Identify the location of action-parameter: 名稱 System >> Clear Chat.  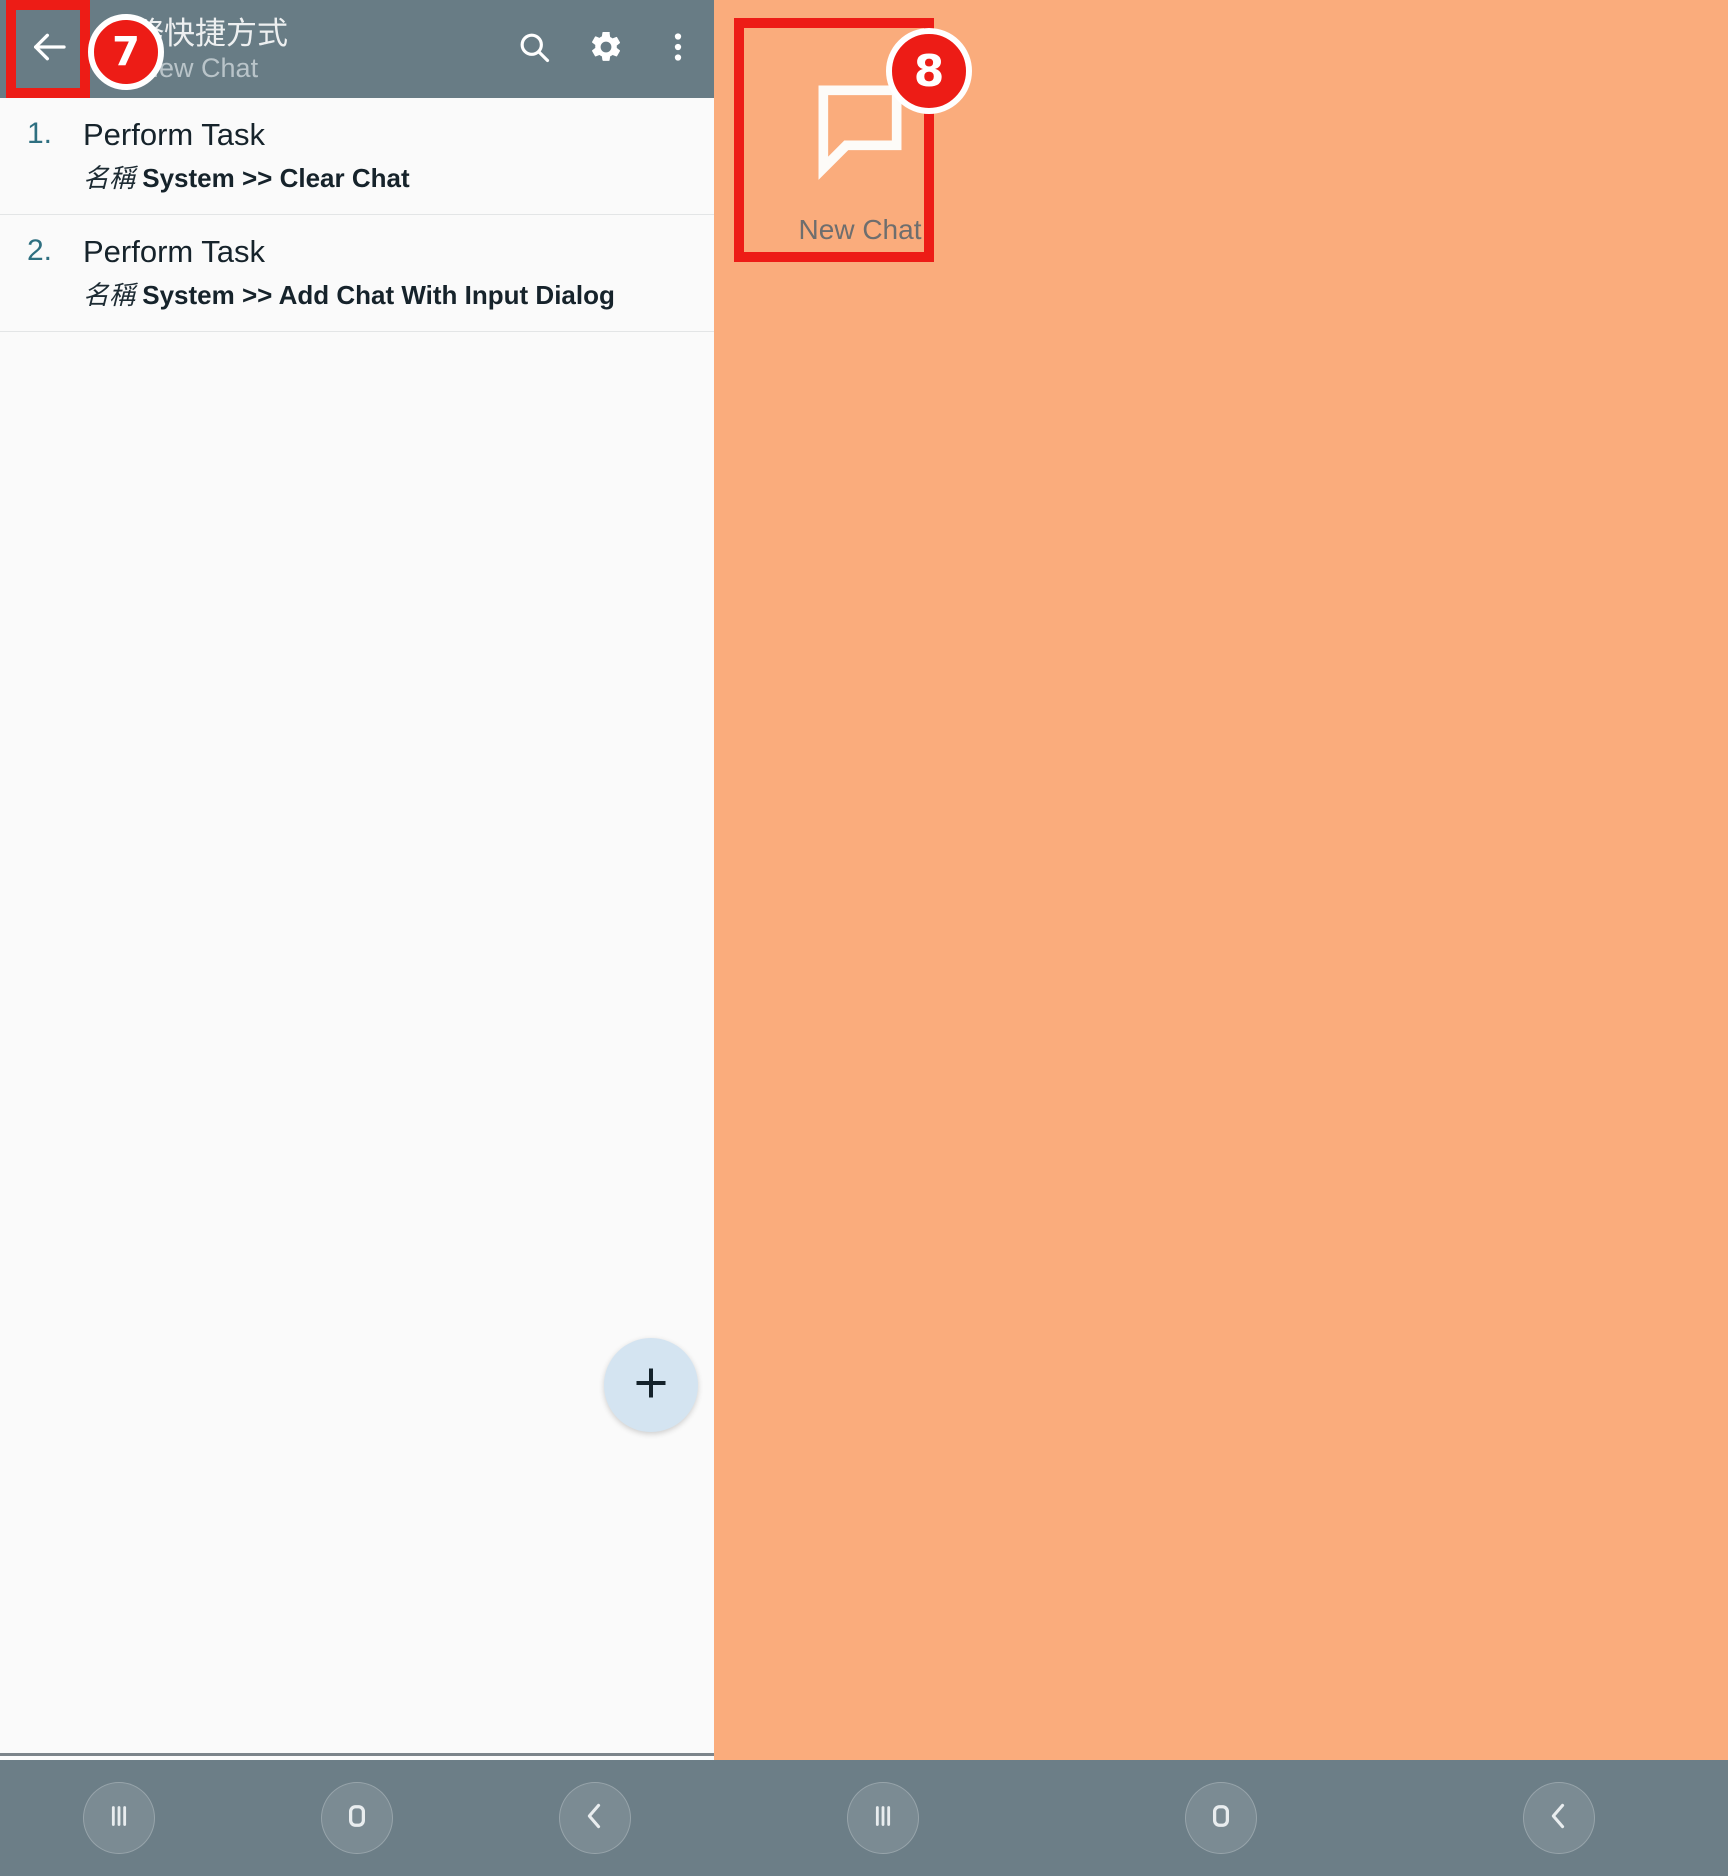
(398, 178).